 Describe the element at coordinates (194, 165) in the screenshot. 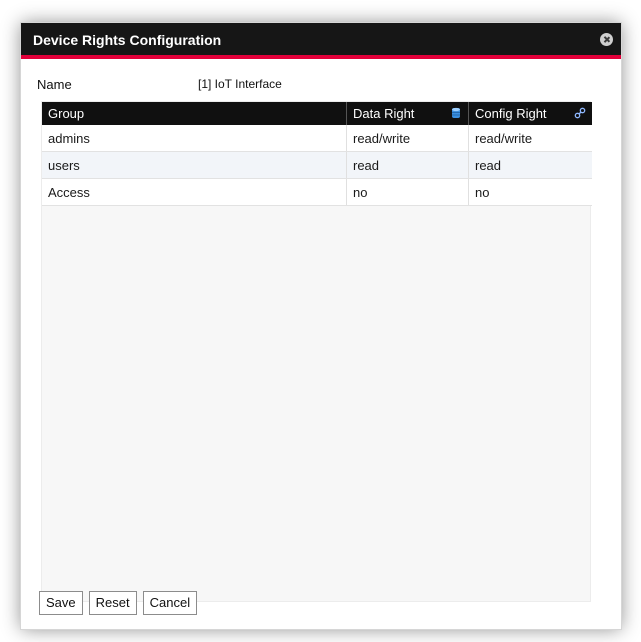

I see `cell-group: users` at that location.